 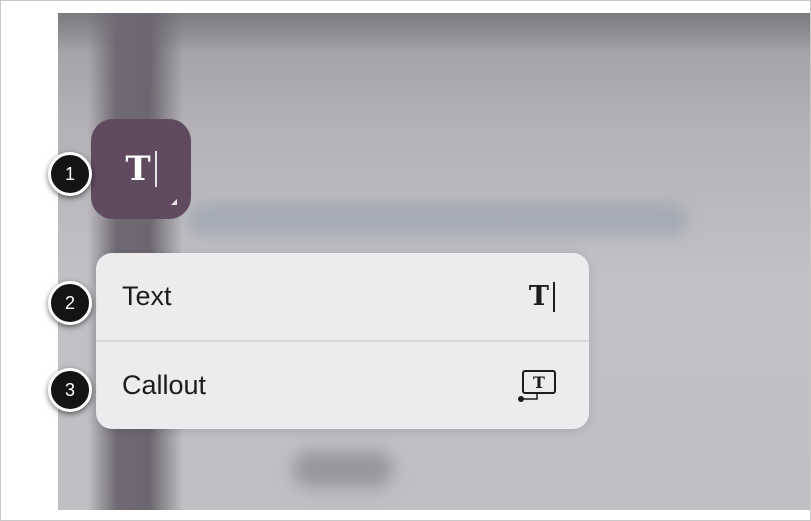 What do you see at coordinates (342, 385) in the screenshot?
I see `menu-item-callout: Callout T` at bounding box center [342, 385].